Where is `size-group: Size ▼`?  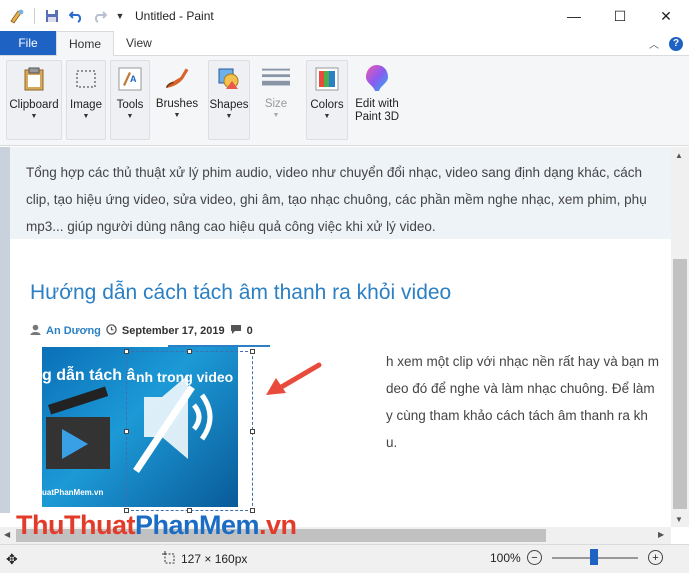 size-group: Size ▼ is located at coordinates (276, 100).